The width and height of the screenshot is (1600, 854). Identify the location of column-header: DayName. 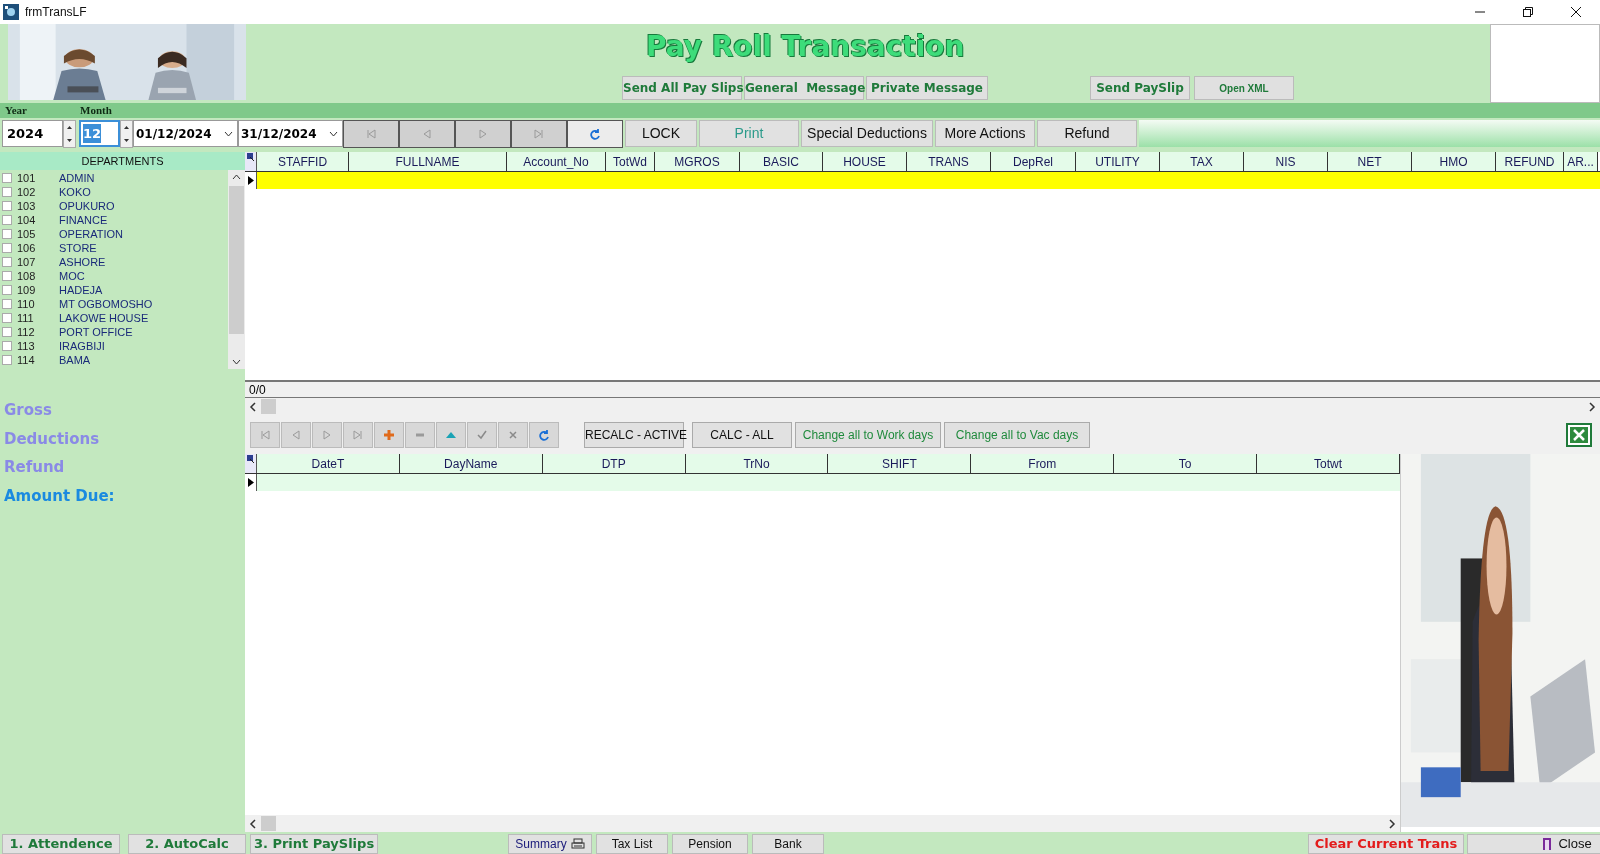
(471, 463).